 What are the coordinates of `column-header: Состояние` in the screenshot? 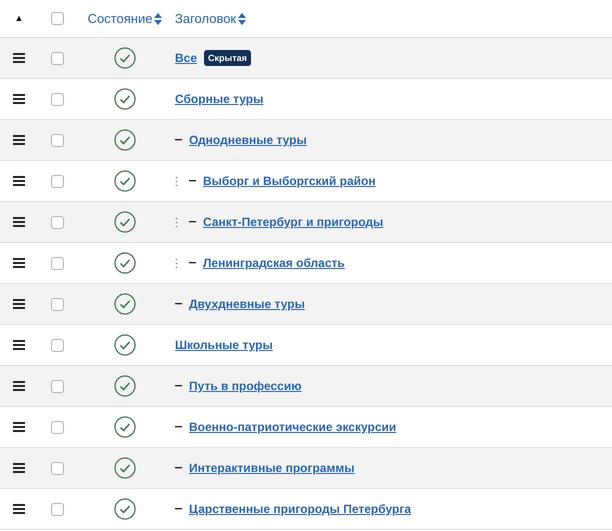 It's located at (120, 18).